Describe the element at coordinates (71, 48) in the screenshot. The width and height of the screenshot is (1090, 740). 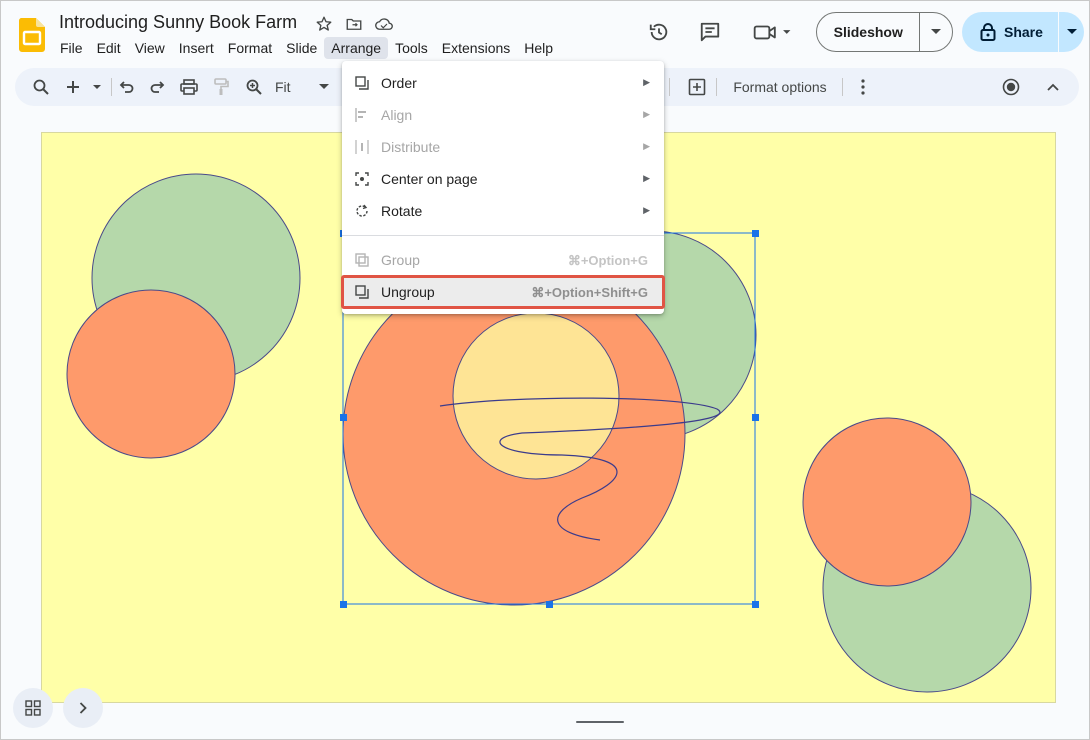
I see `menu-file: File` at that location.